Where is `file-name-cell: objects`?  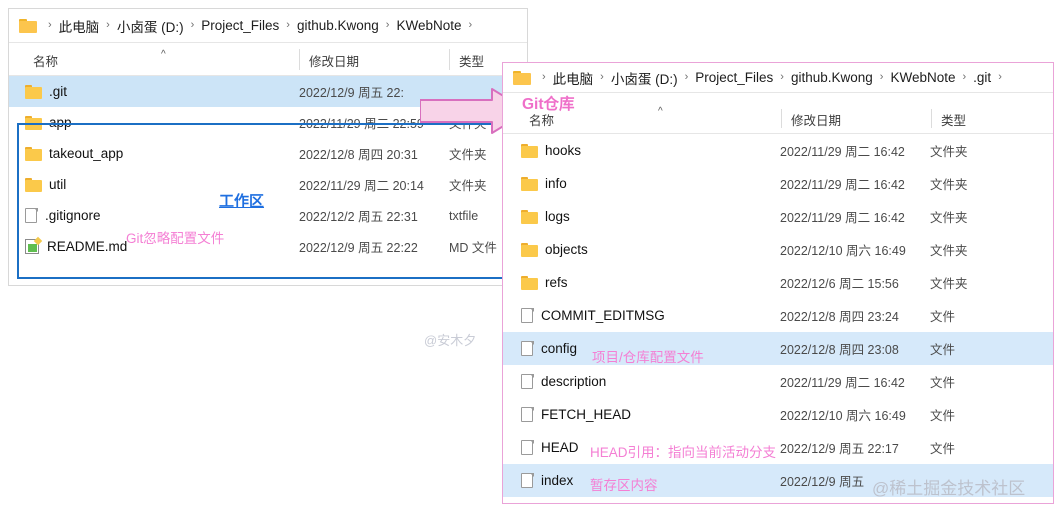
file-name-cell: objects is located at coordinates (554, 249).